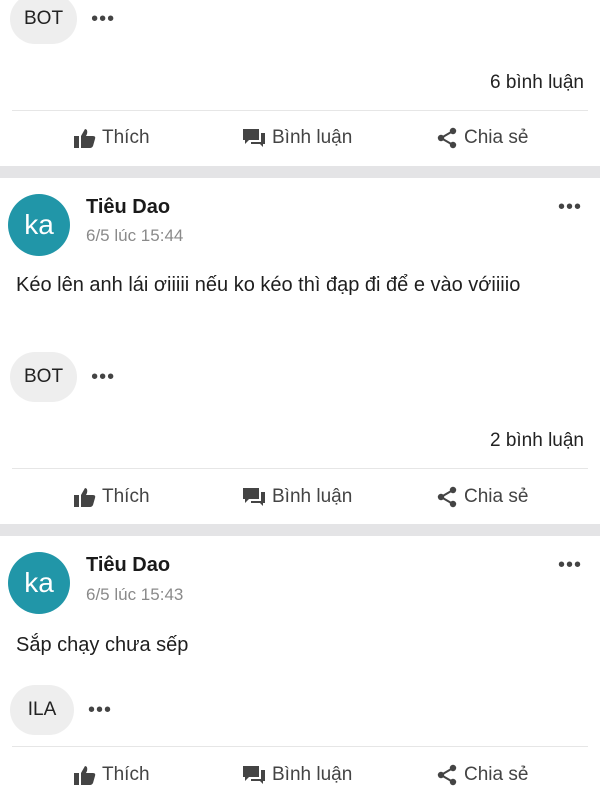 The height and width of the screenshot is (800, 600). I want to click on post-text: Sắp chạy chưa sếp, so click(102, 645).